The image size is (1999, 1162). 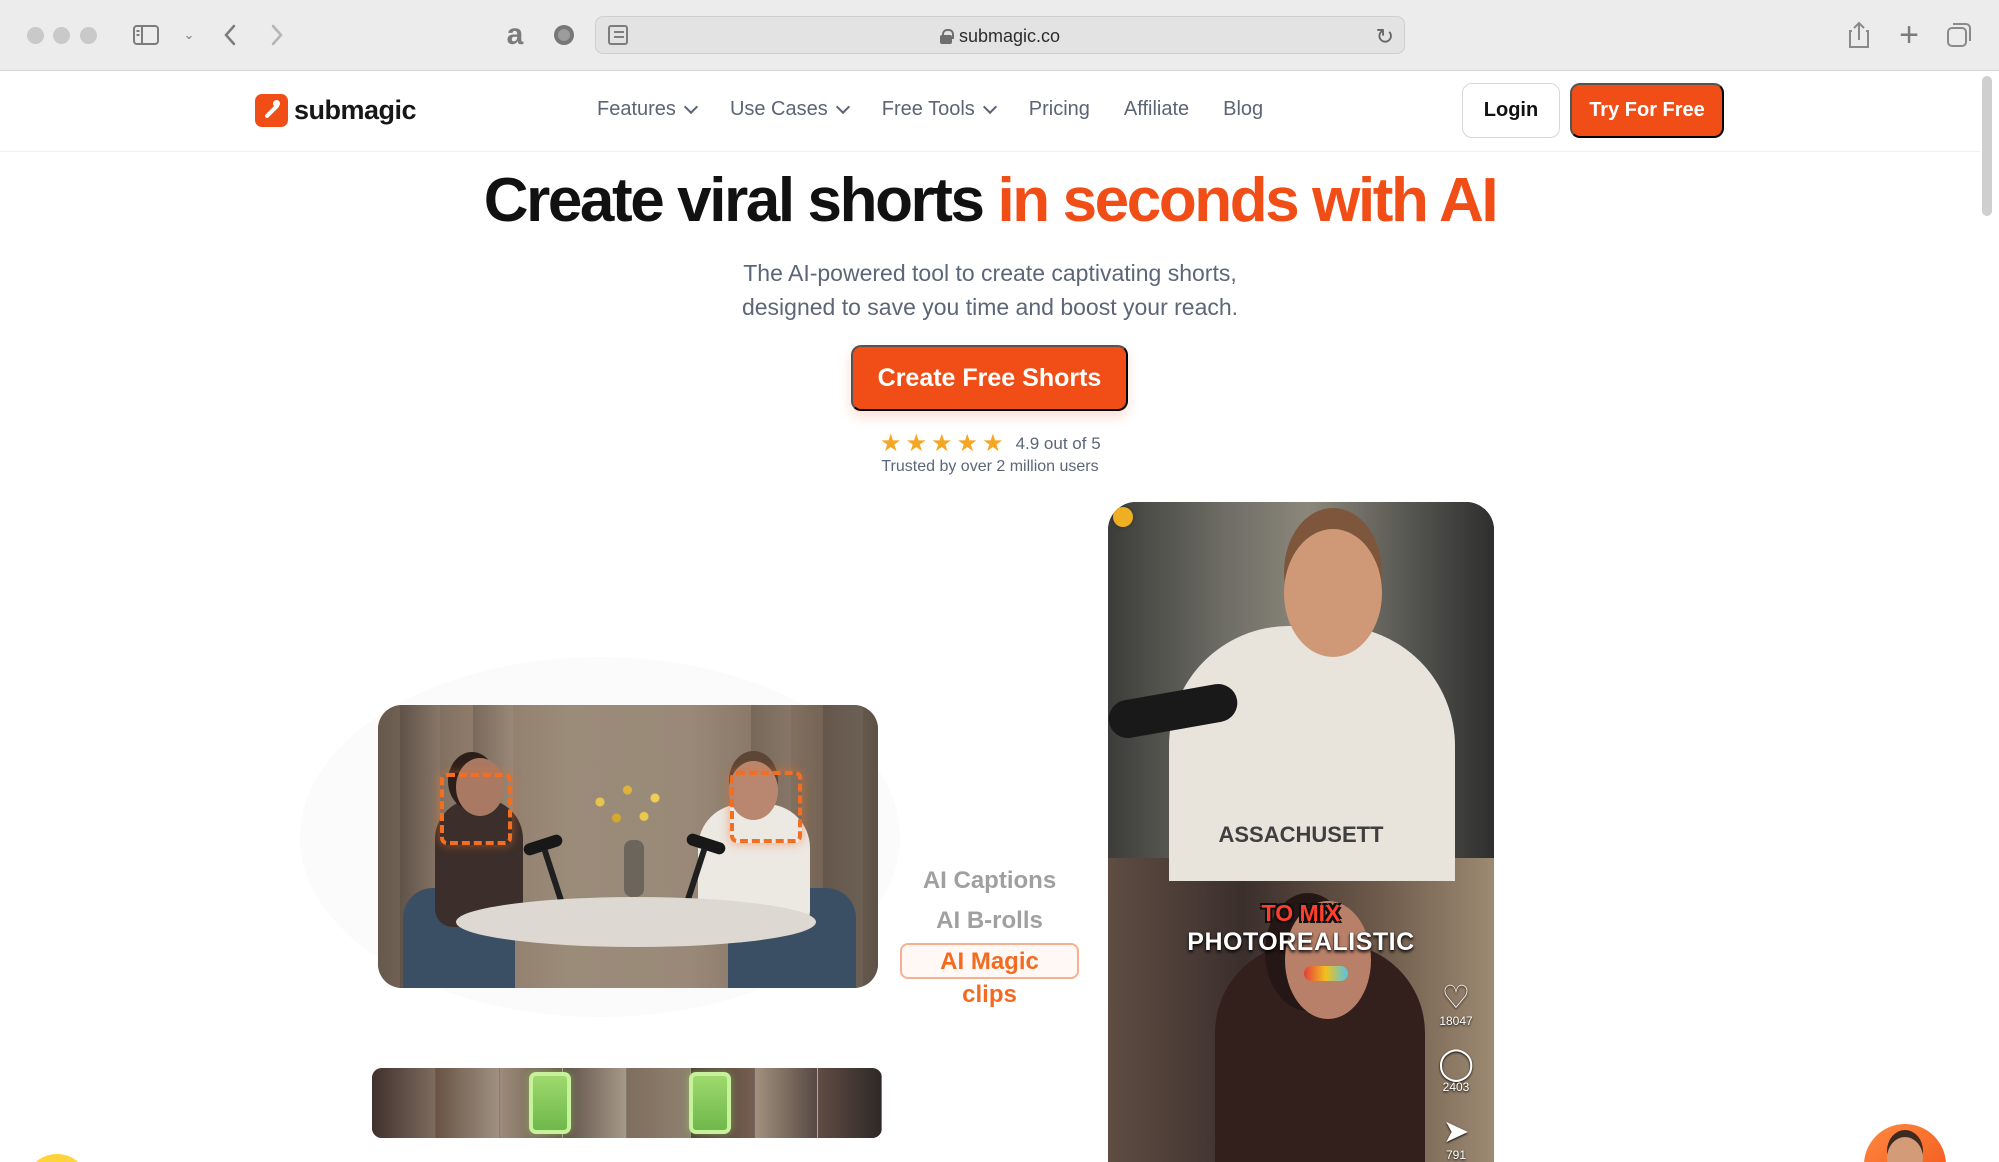 What do you see at coordinates (1511, 110) in the screenshot?
I see `login-button: Login` at bounding box center [1511, 110].